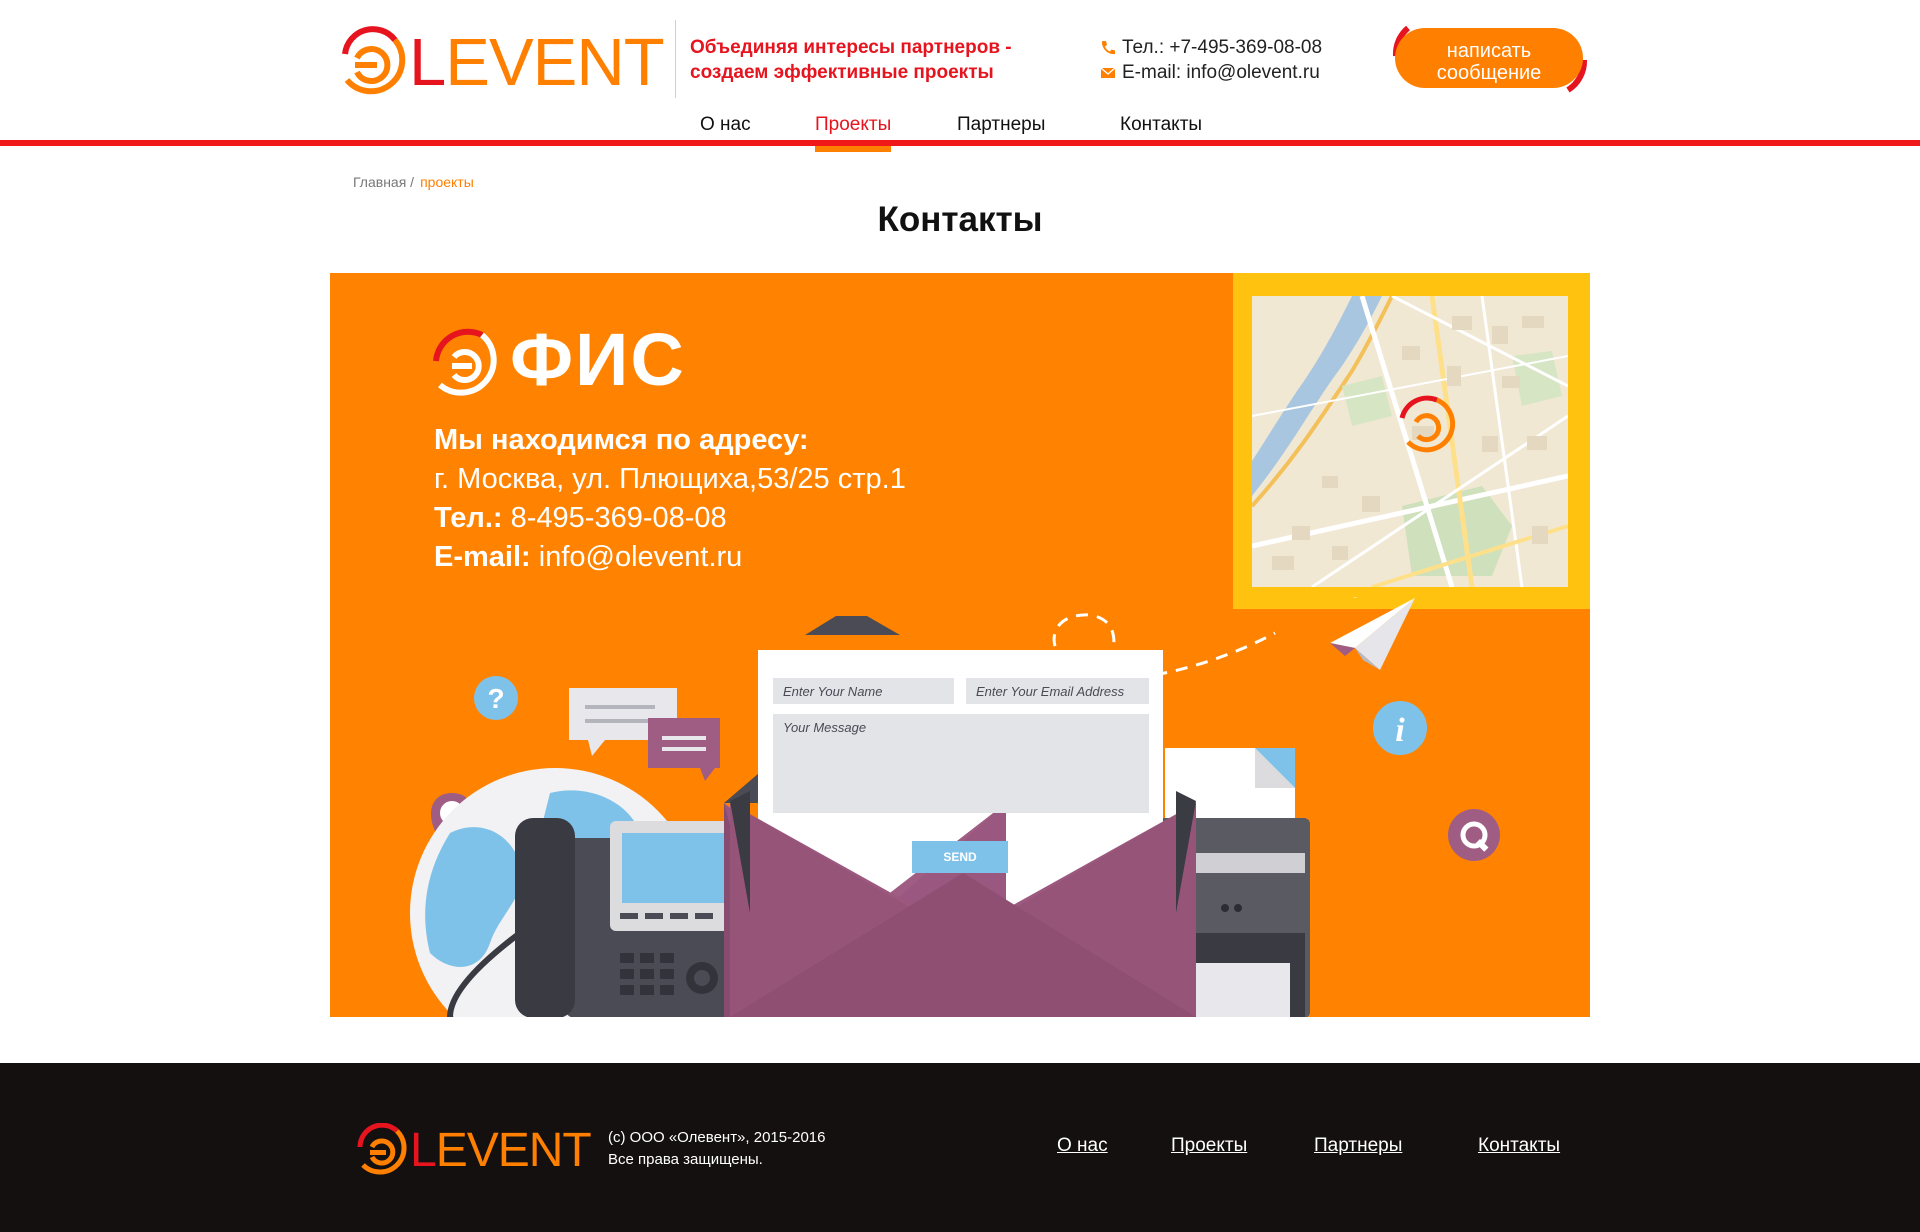  Describe the element at coordinates (1108, 47) in the screenshot. I see `phone-icon` at that location.